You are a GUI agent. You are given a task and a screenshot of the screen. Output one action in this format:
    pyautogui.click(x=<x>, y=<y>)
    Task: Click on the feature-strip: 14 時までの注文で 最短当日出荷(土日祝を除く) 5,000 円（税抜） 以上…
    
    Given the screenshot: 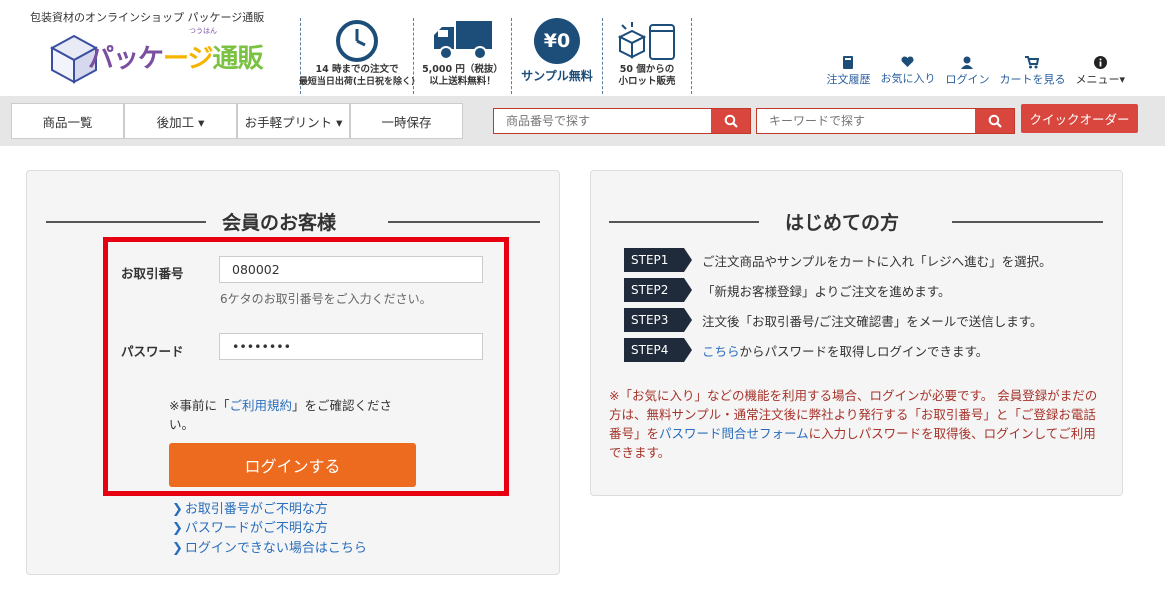 What is the action you would take?
    pyautogui.click(x=495, y=56)
    